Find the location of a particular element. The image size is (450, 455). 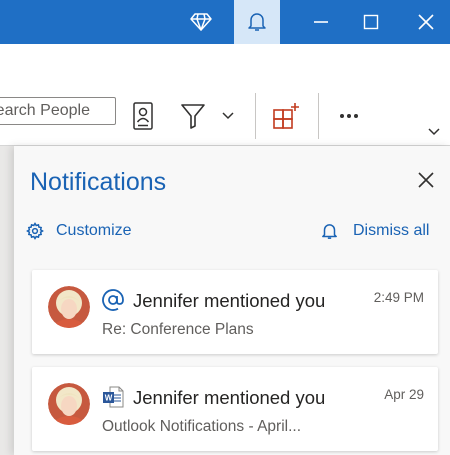

word-document-icon: W is located at coordinates (113, 397).